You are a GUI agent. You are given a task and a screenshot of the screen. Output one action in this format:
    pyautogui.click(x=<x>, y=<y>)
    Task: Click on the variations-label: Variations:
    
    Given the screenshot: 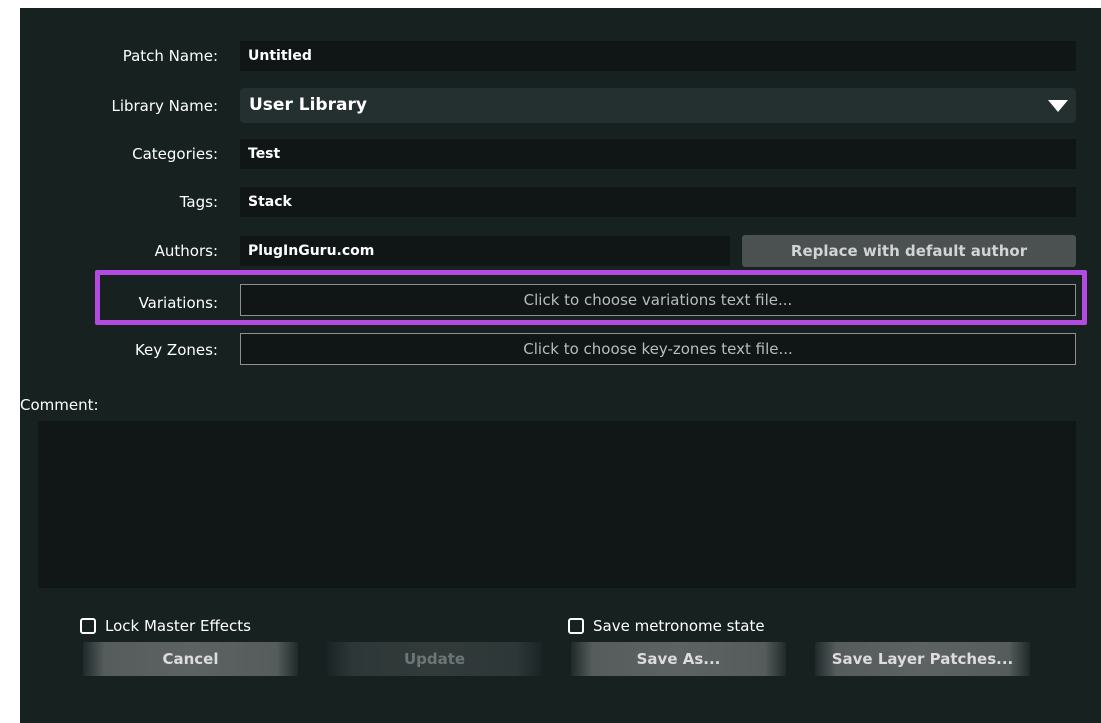 What is the action you would take?
    pyautogui.click(x=178, y=303)
    